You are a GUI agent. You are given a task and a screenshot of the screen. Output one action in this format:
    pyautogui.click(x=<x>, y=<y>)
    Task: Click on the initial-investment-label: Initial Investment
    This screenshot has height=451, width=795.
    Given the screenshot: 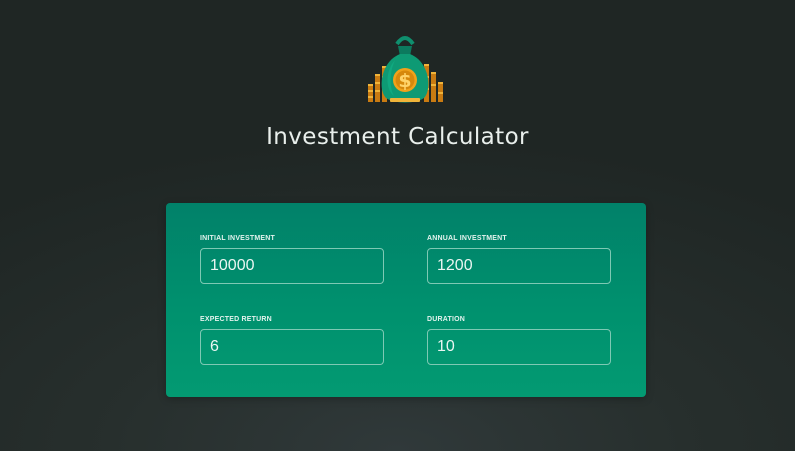 What is the action you would take?
    pyautogui.click(x=238, y=238)
    